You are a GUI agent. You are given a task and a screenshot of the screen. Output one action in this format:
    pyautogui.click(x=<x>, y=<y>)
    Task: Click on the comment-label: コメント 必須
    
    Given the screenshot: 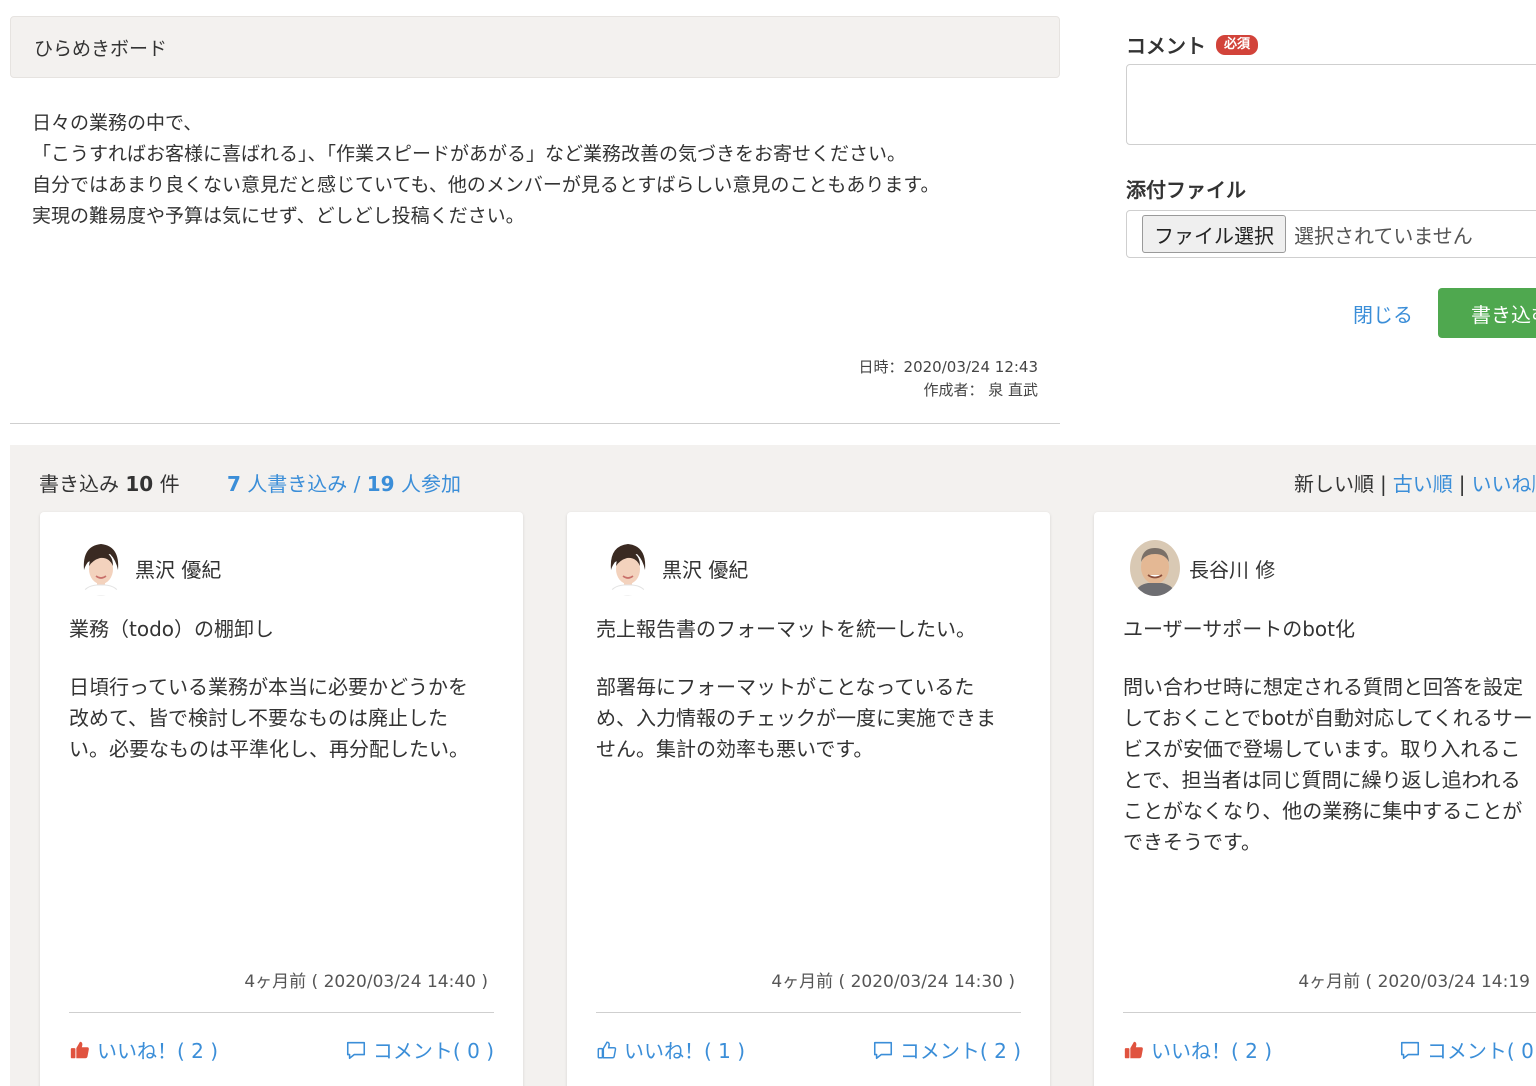 What is the action you would take?
    pyautogui.click(x=1192, y=44)
    